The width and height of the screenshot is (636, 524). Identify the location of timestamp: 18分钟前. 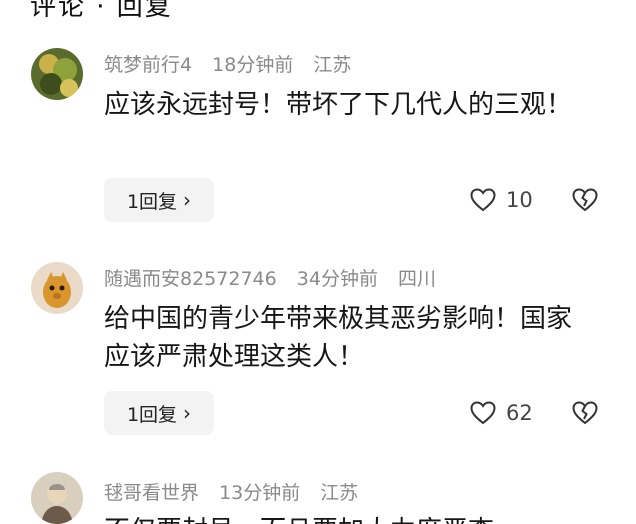
(253, 65).